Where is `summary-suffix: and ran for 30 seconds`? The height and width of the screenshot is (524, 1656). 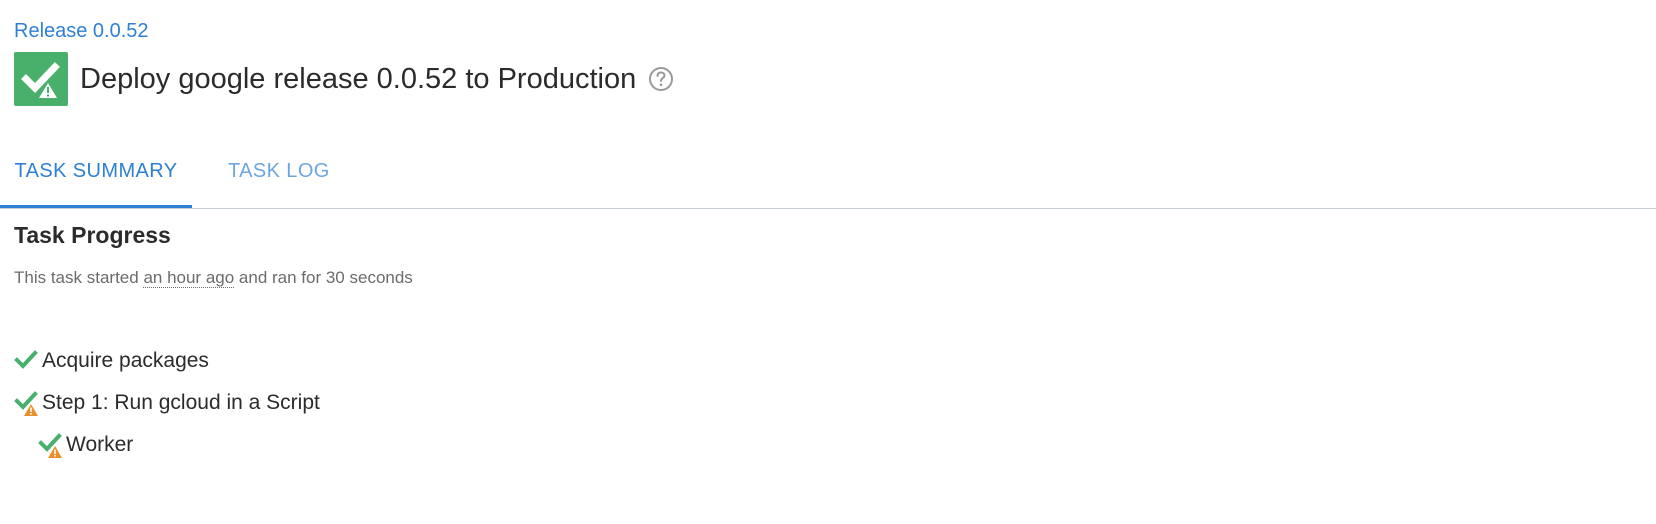 summary-suffix: and ran for 30 seconds is located at coordinates (323, 277).